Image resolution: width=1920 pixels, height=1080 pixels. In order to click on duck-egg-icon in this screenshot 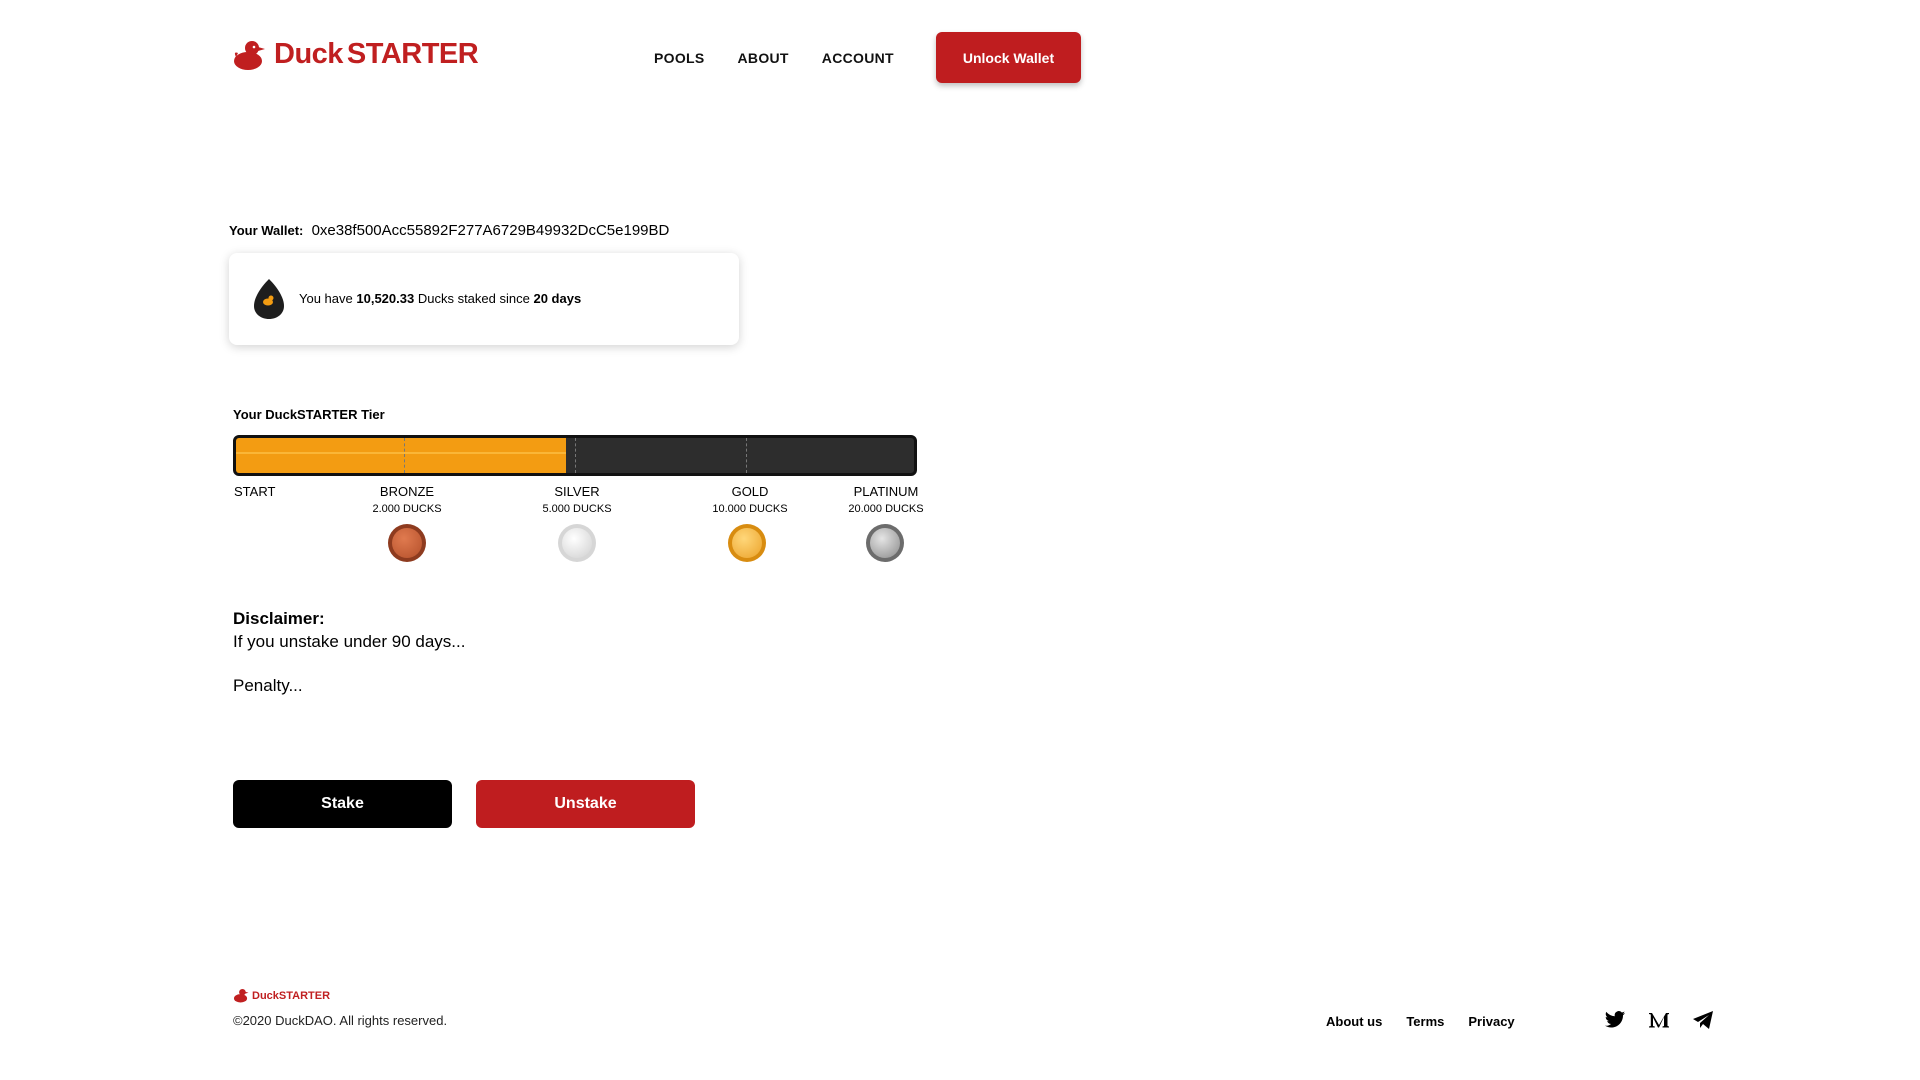, I will do `click(269, 299)`.